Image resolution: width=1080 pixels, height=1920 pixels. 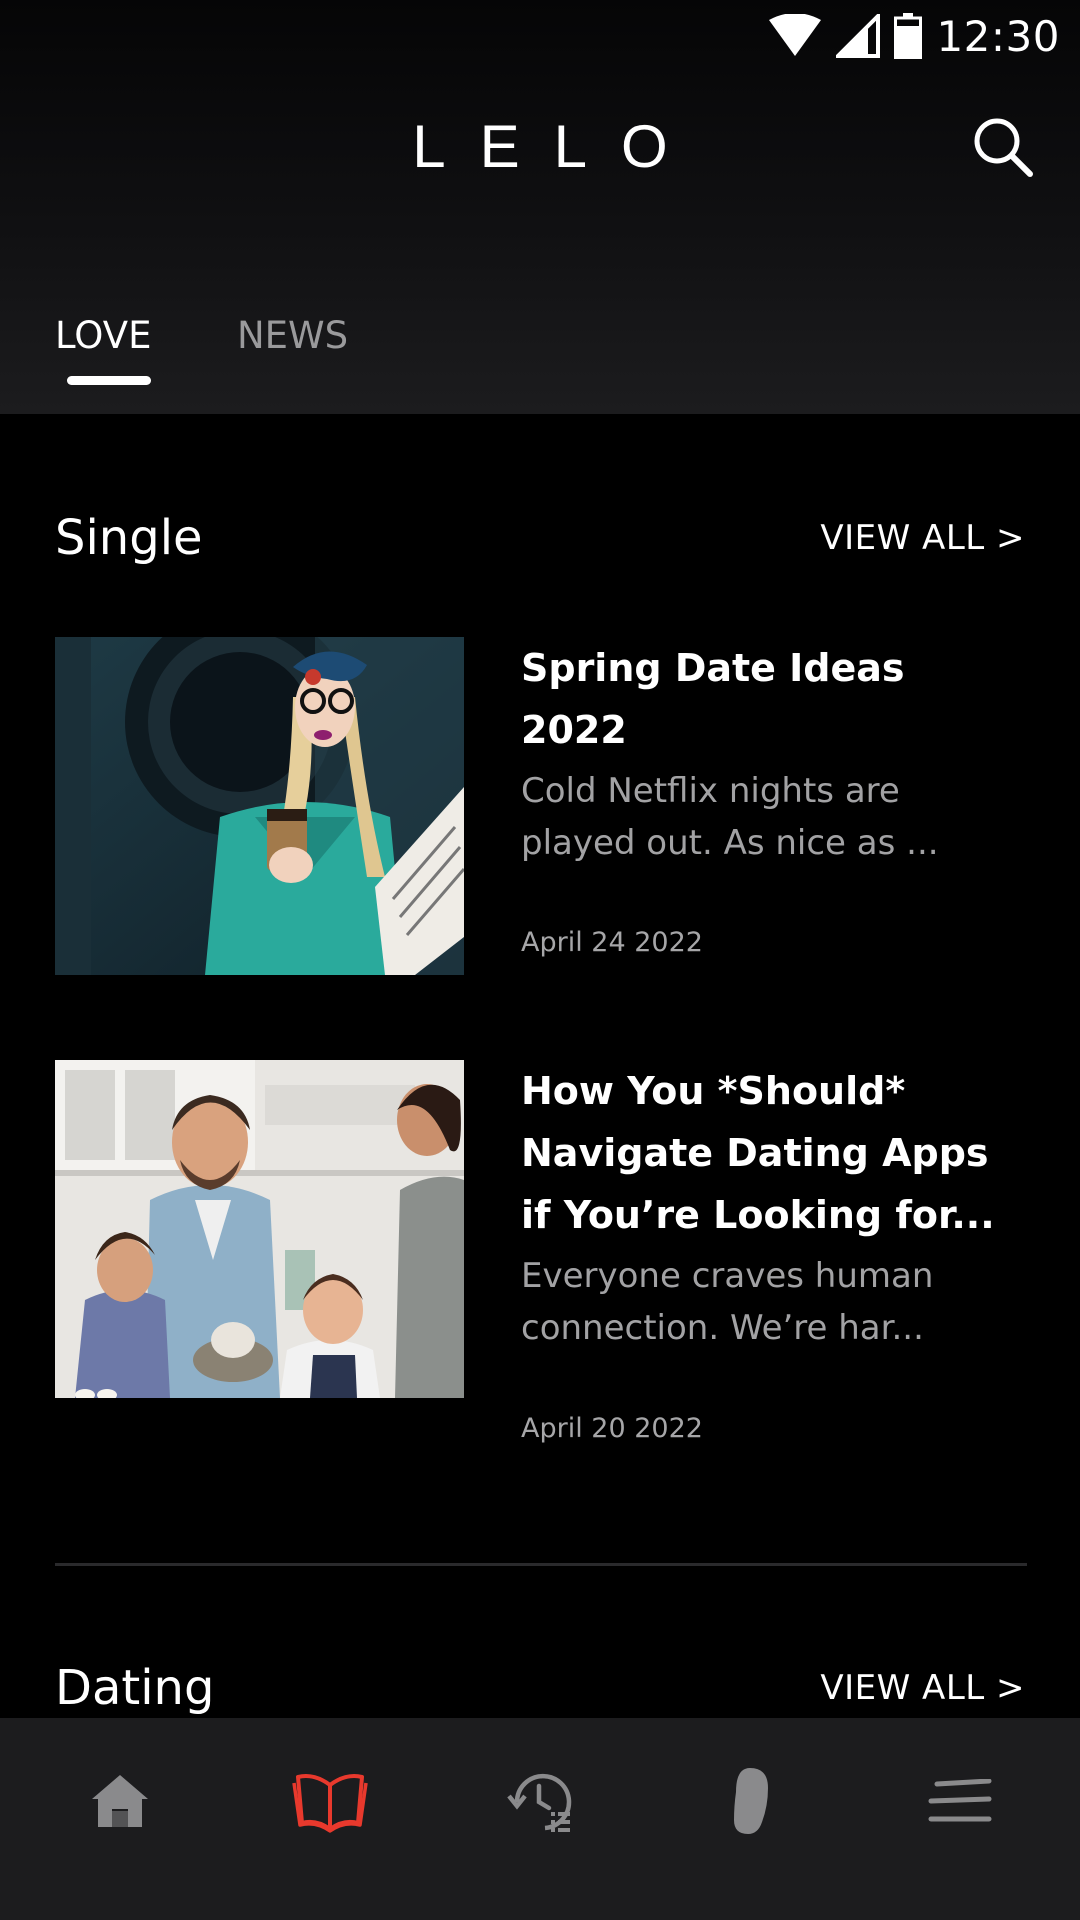 I want to click on wifi-icon, so click(x=795, y=35).